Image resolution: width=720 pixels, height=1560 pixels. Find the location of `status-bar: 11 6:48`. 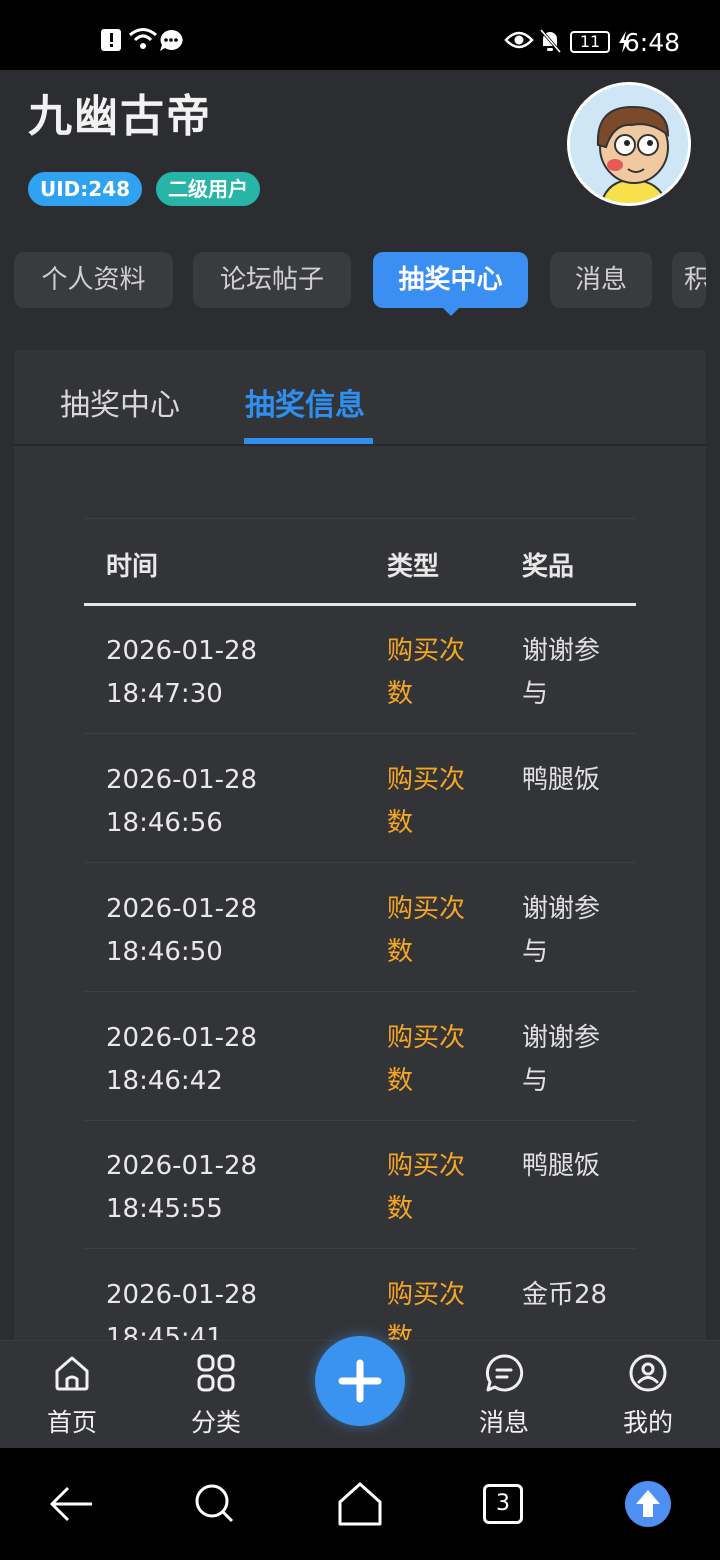

status-bar: 11 6:48 is located at coordinates (360, 35).